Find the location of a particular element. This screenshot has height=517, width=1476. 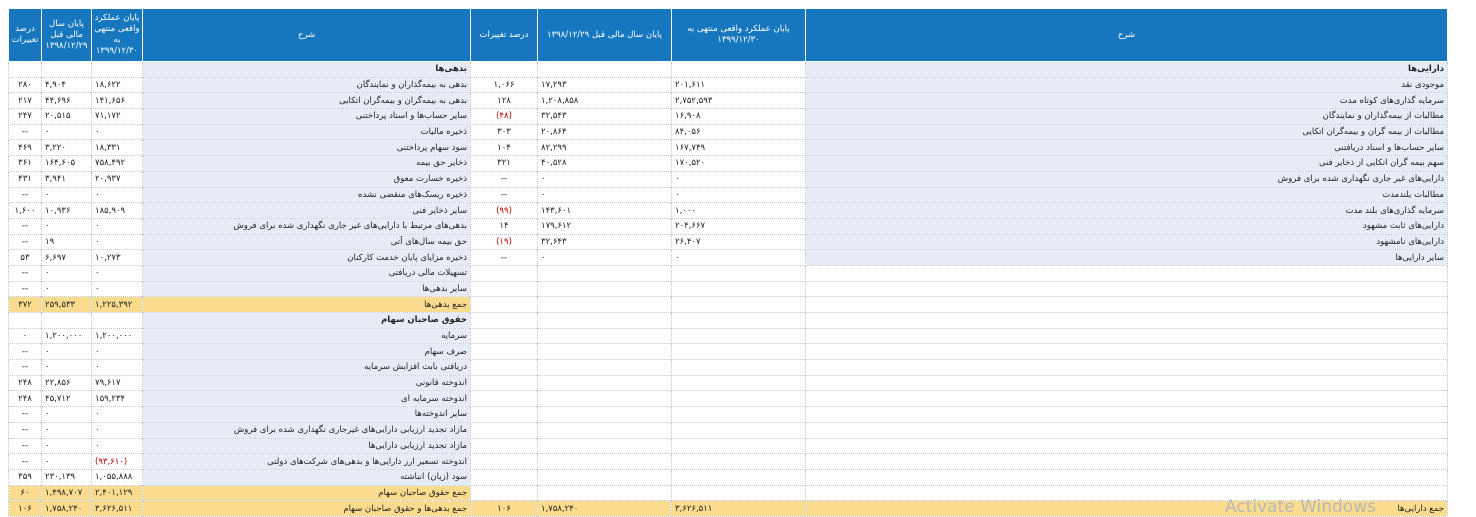

liability-actual-cell is located at coordinates (117, 69).